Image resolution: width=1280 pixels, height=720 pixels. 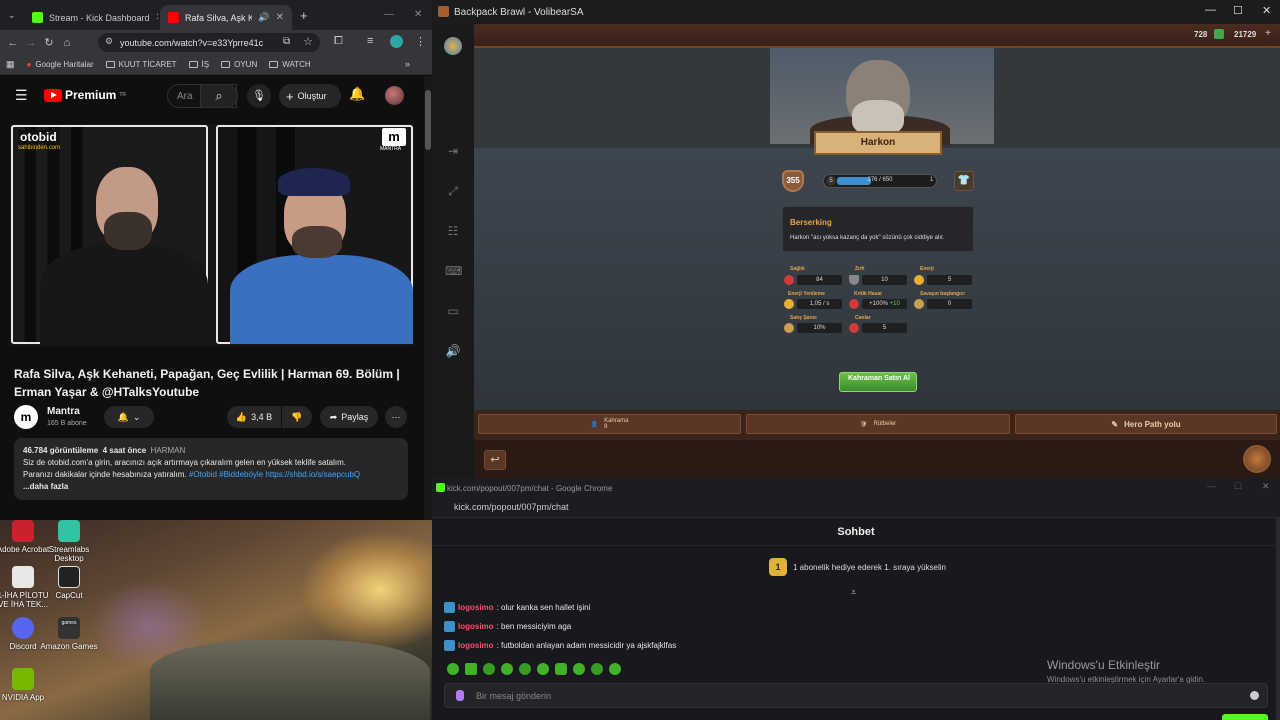 I want to click on extensions-icon: ⧠, so click(x=338, y=41).